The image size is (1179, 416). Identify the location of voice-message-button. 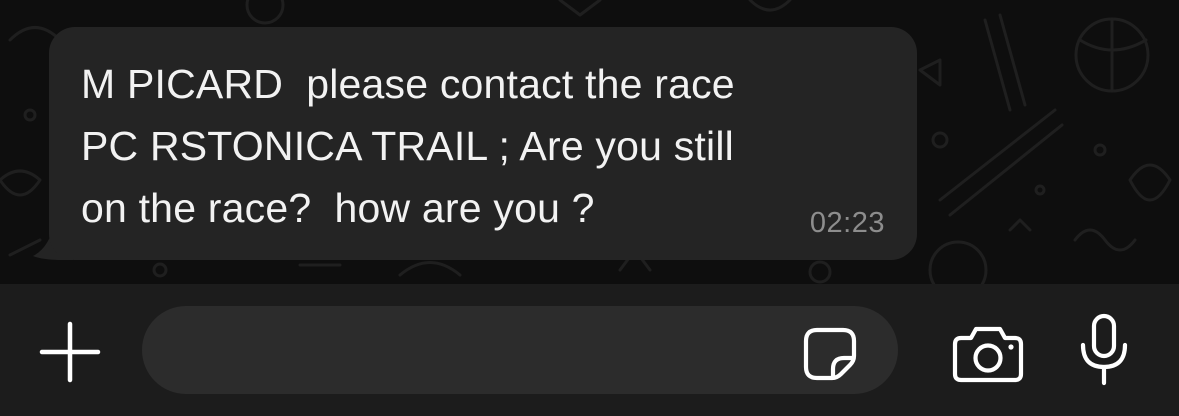
(1104, 351).